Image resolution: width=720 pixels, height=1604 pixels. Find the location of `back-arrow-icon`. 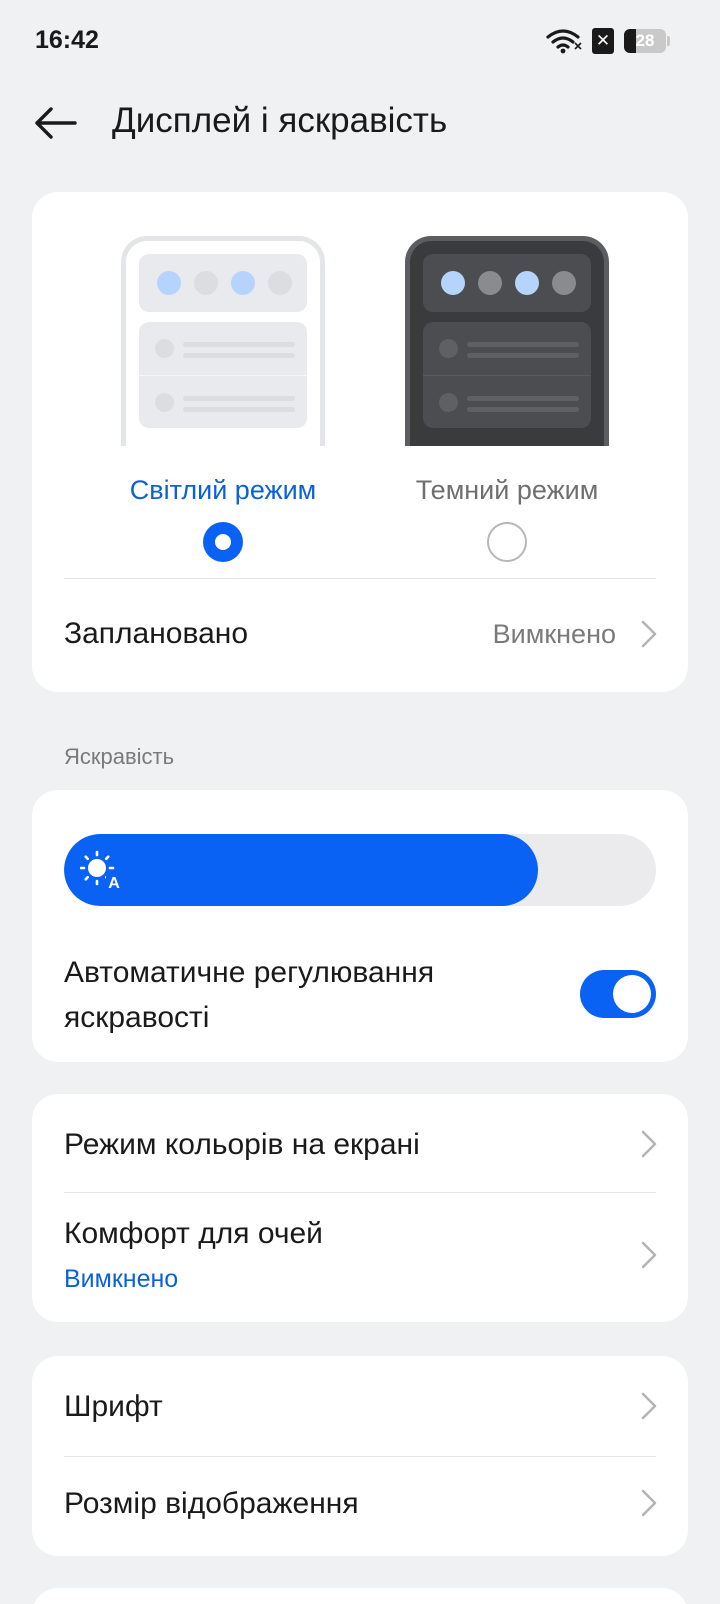

back-arrow-icon is located at coordinates (56, 123).